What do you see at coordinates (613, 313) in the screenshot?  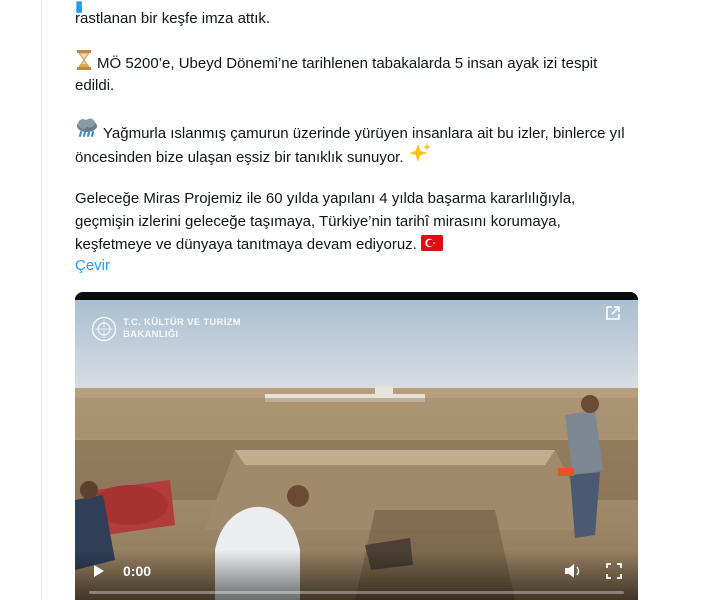 I see `expand-icon` at bounding box center [613, 313].